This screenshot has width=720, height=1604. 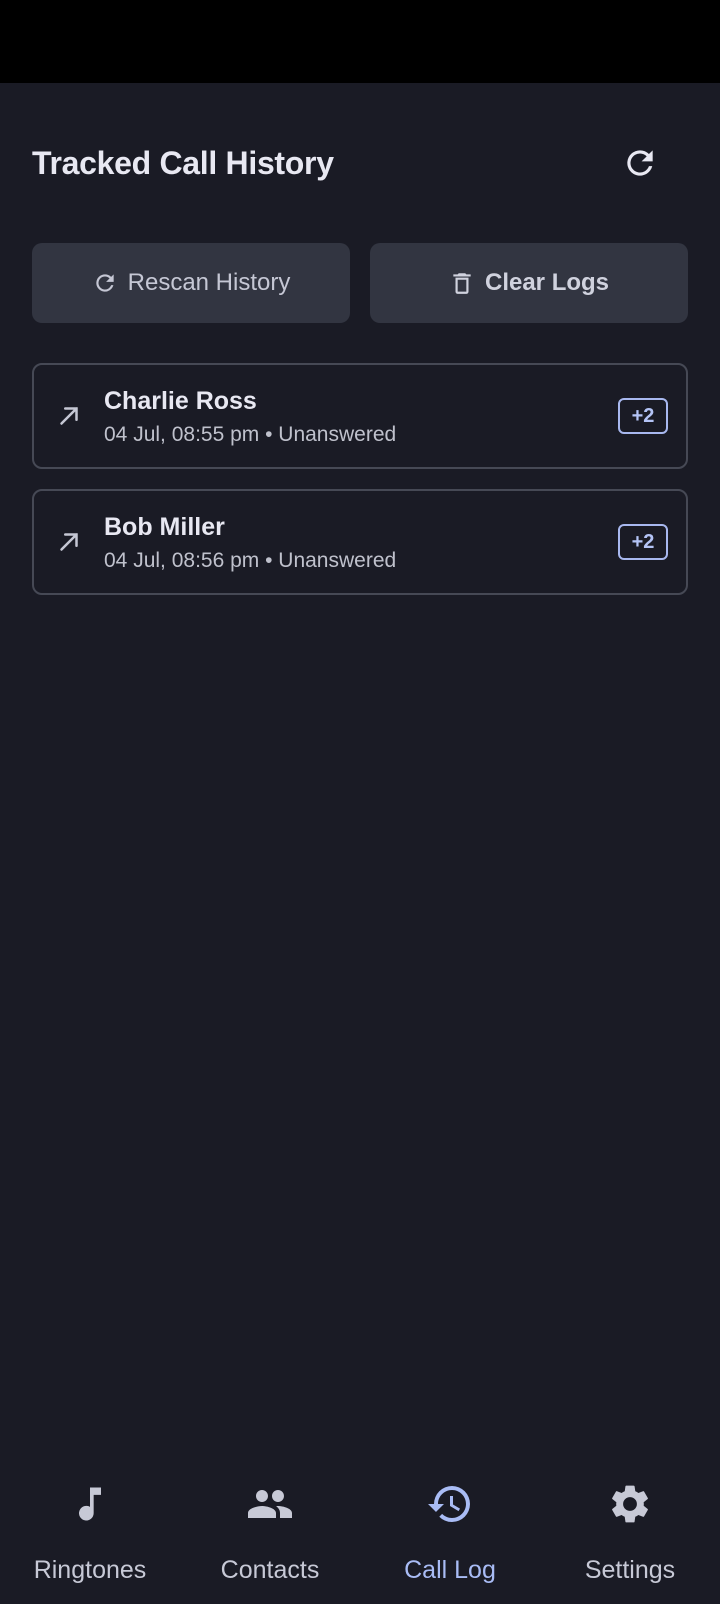 I want to click on trash-icon, so click(x=462, y=283).